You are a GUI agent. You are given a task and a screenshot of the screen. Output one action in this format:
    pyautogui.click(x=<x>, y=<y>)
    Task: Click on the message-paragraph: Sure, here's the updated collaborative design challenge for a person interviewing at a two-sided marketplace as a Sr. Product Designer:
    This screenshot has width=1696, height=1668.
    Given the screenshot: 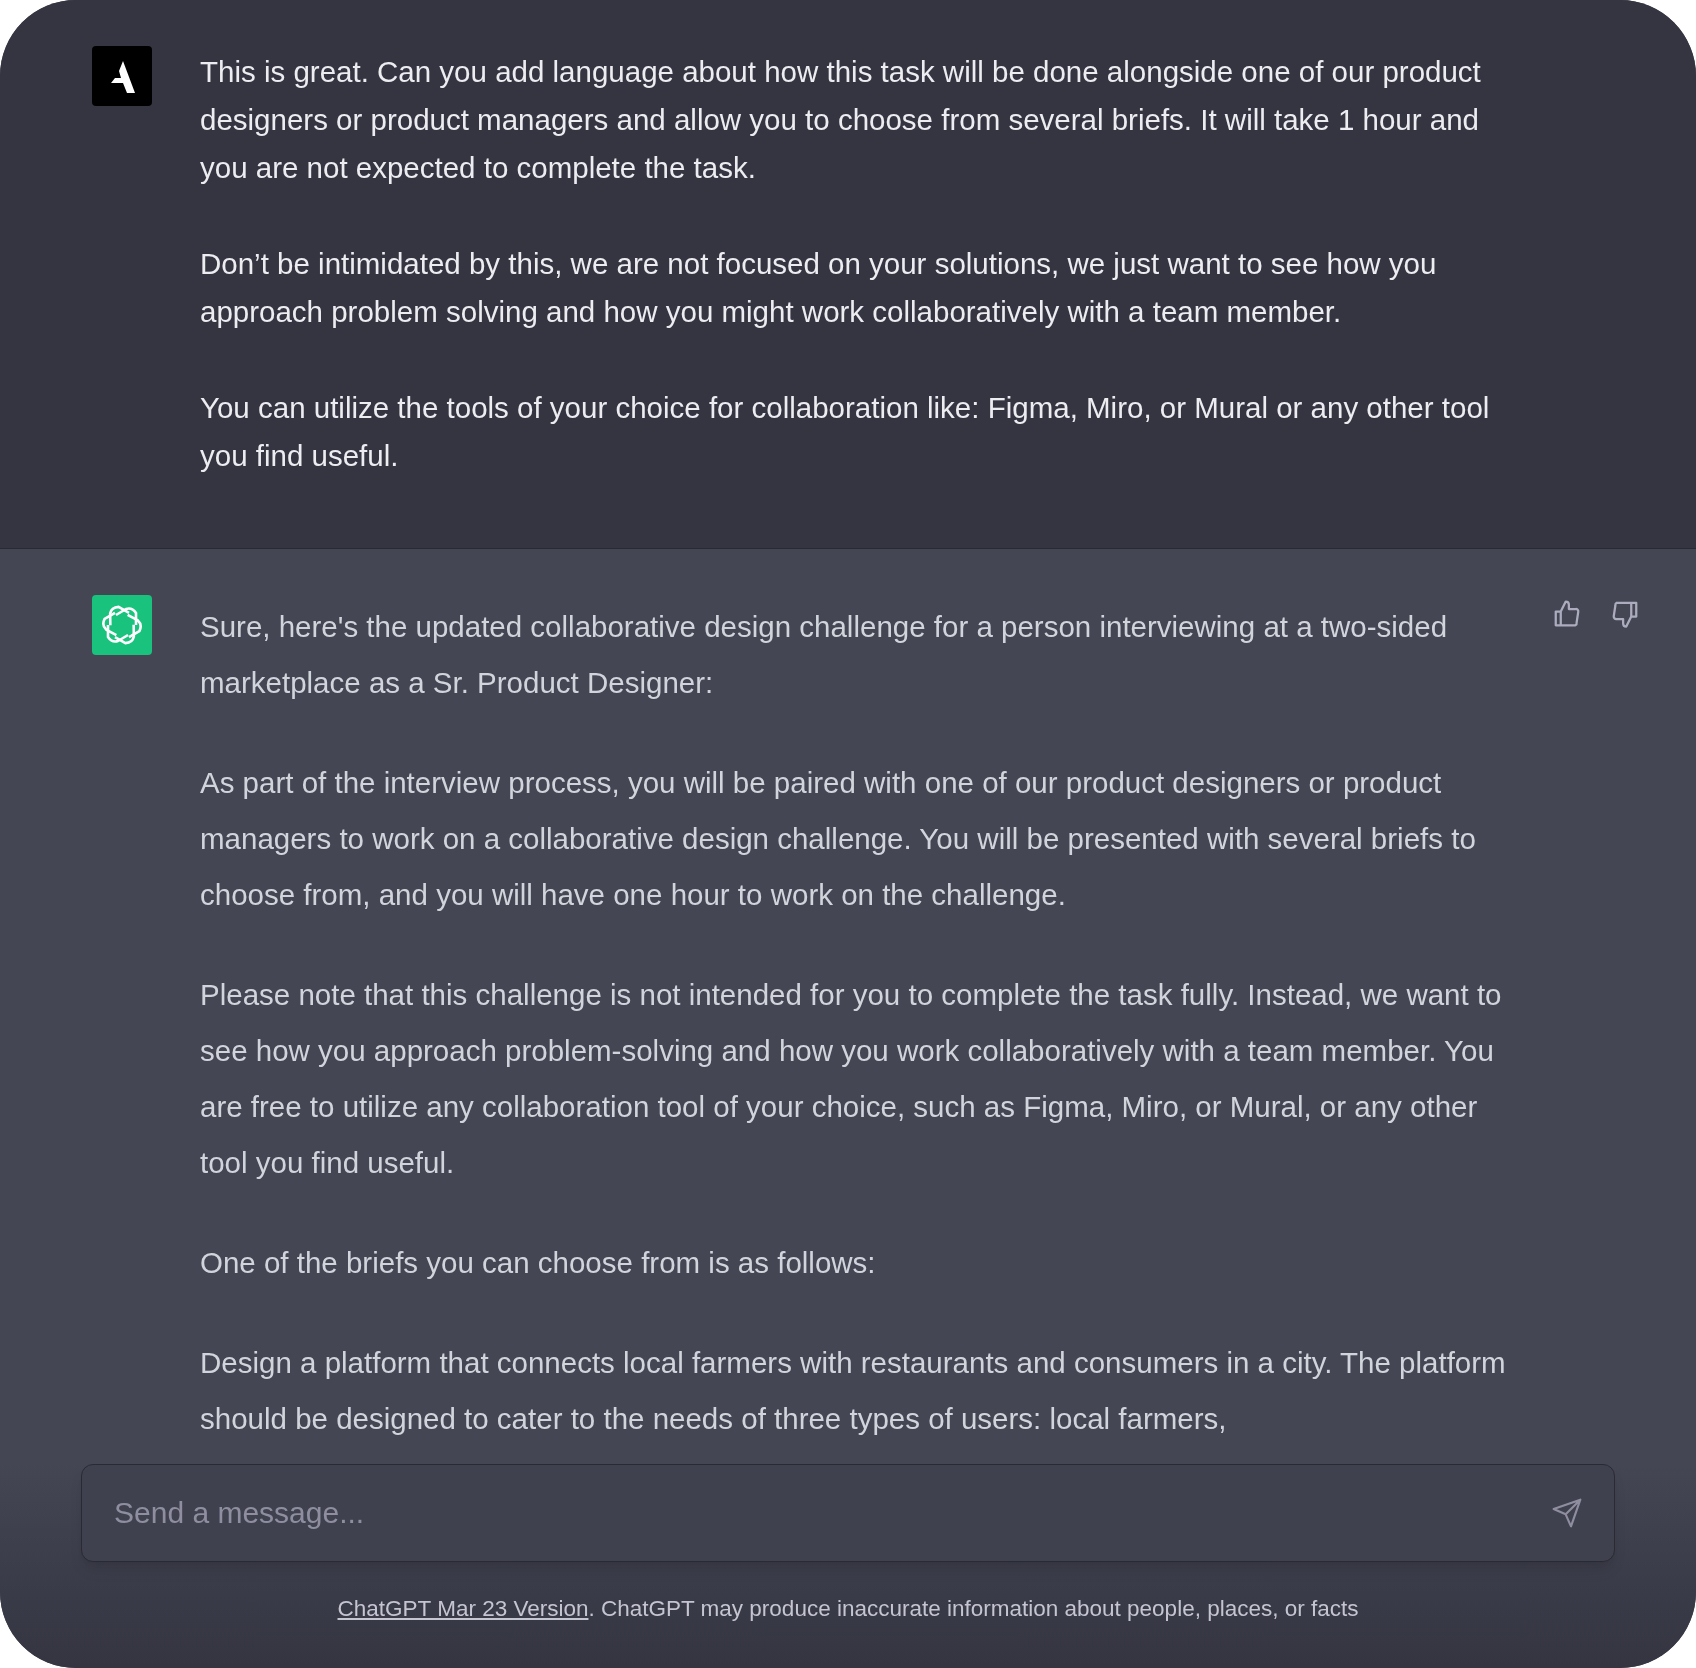 What is the action you would take?
    pyautogui.click(x=824, y=655)
    